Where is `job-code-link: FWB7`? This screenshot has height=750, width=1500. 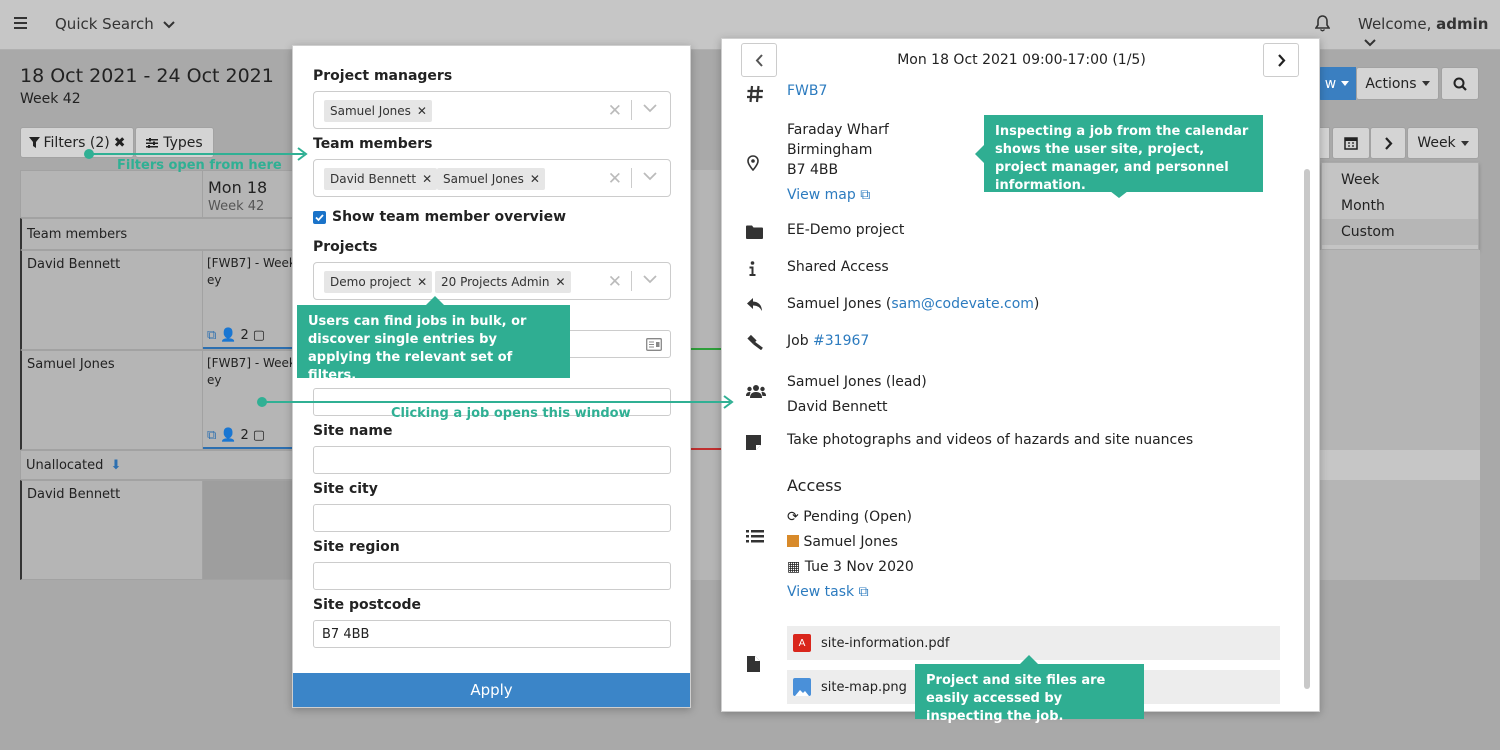 job-code-link: FWB7 is located at coordinates (807, 91).